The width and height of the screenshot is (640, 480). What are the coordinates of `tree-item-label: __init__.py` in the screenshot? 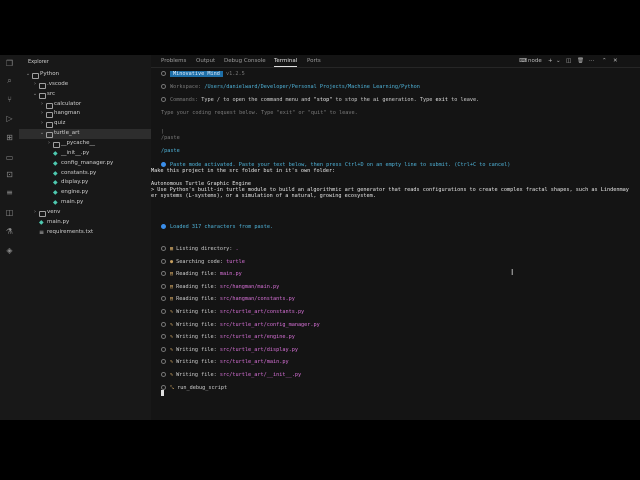 It's located at (75, 152).